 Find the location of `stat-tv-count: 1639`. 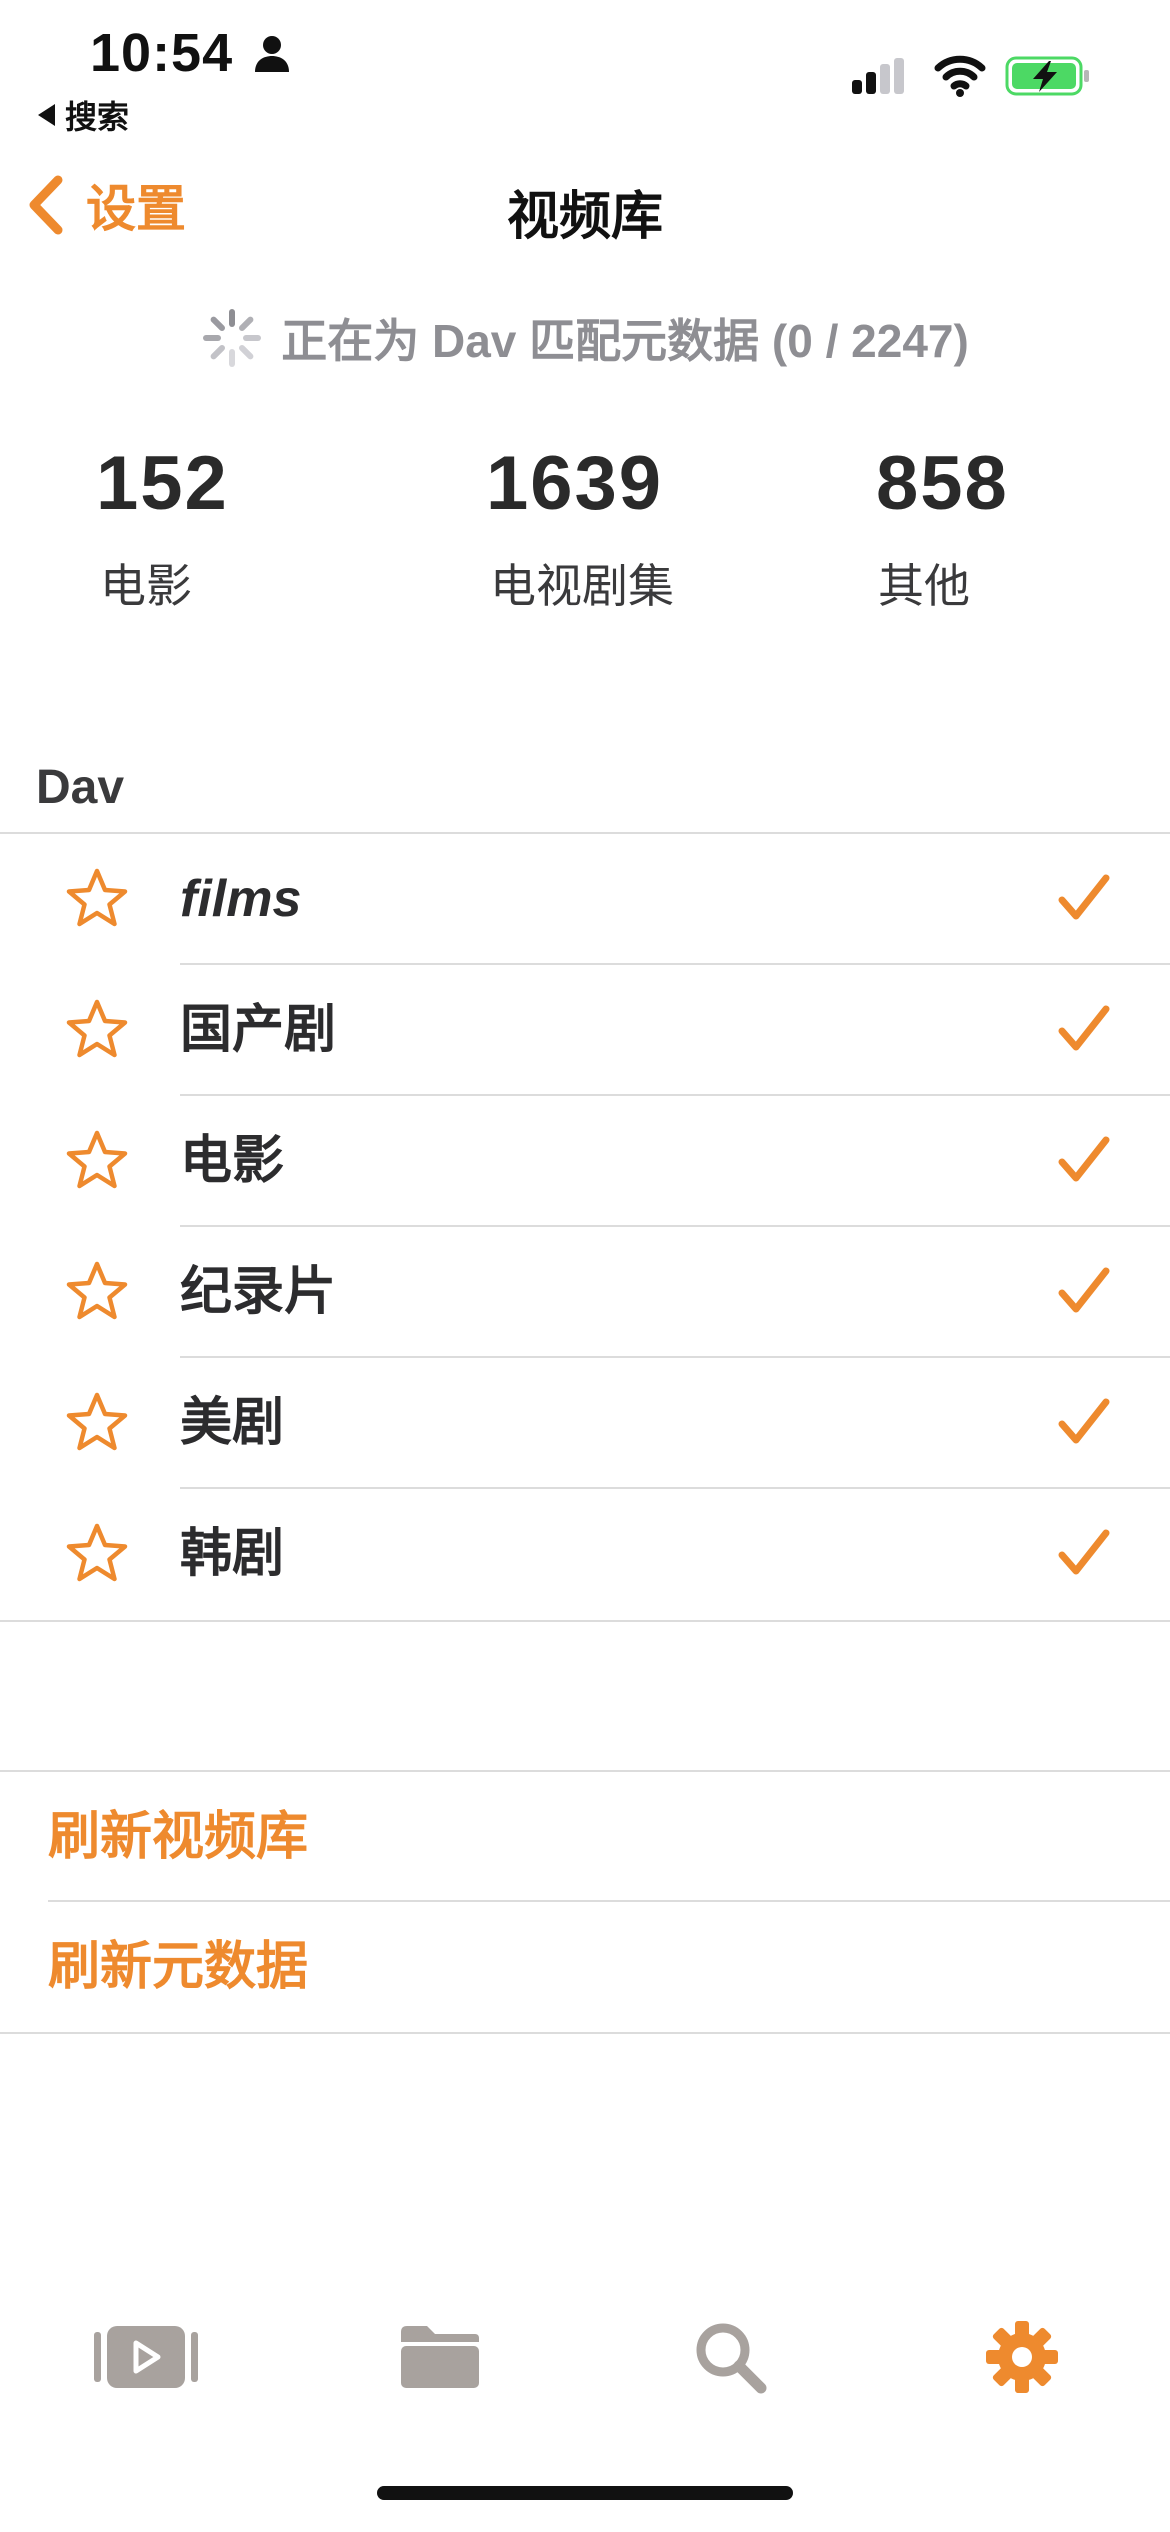

stat-tv-count: 1639 is located at coordinates (575, 483).